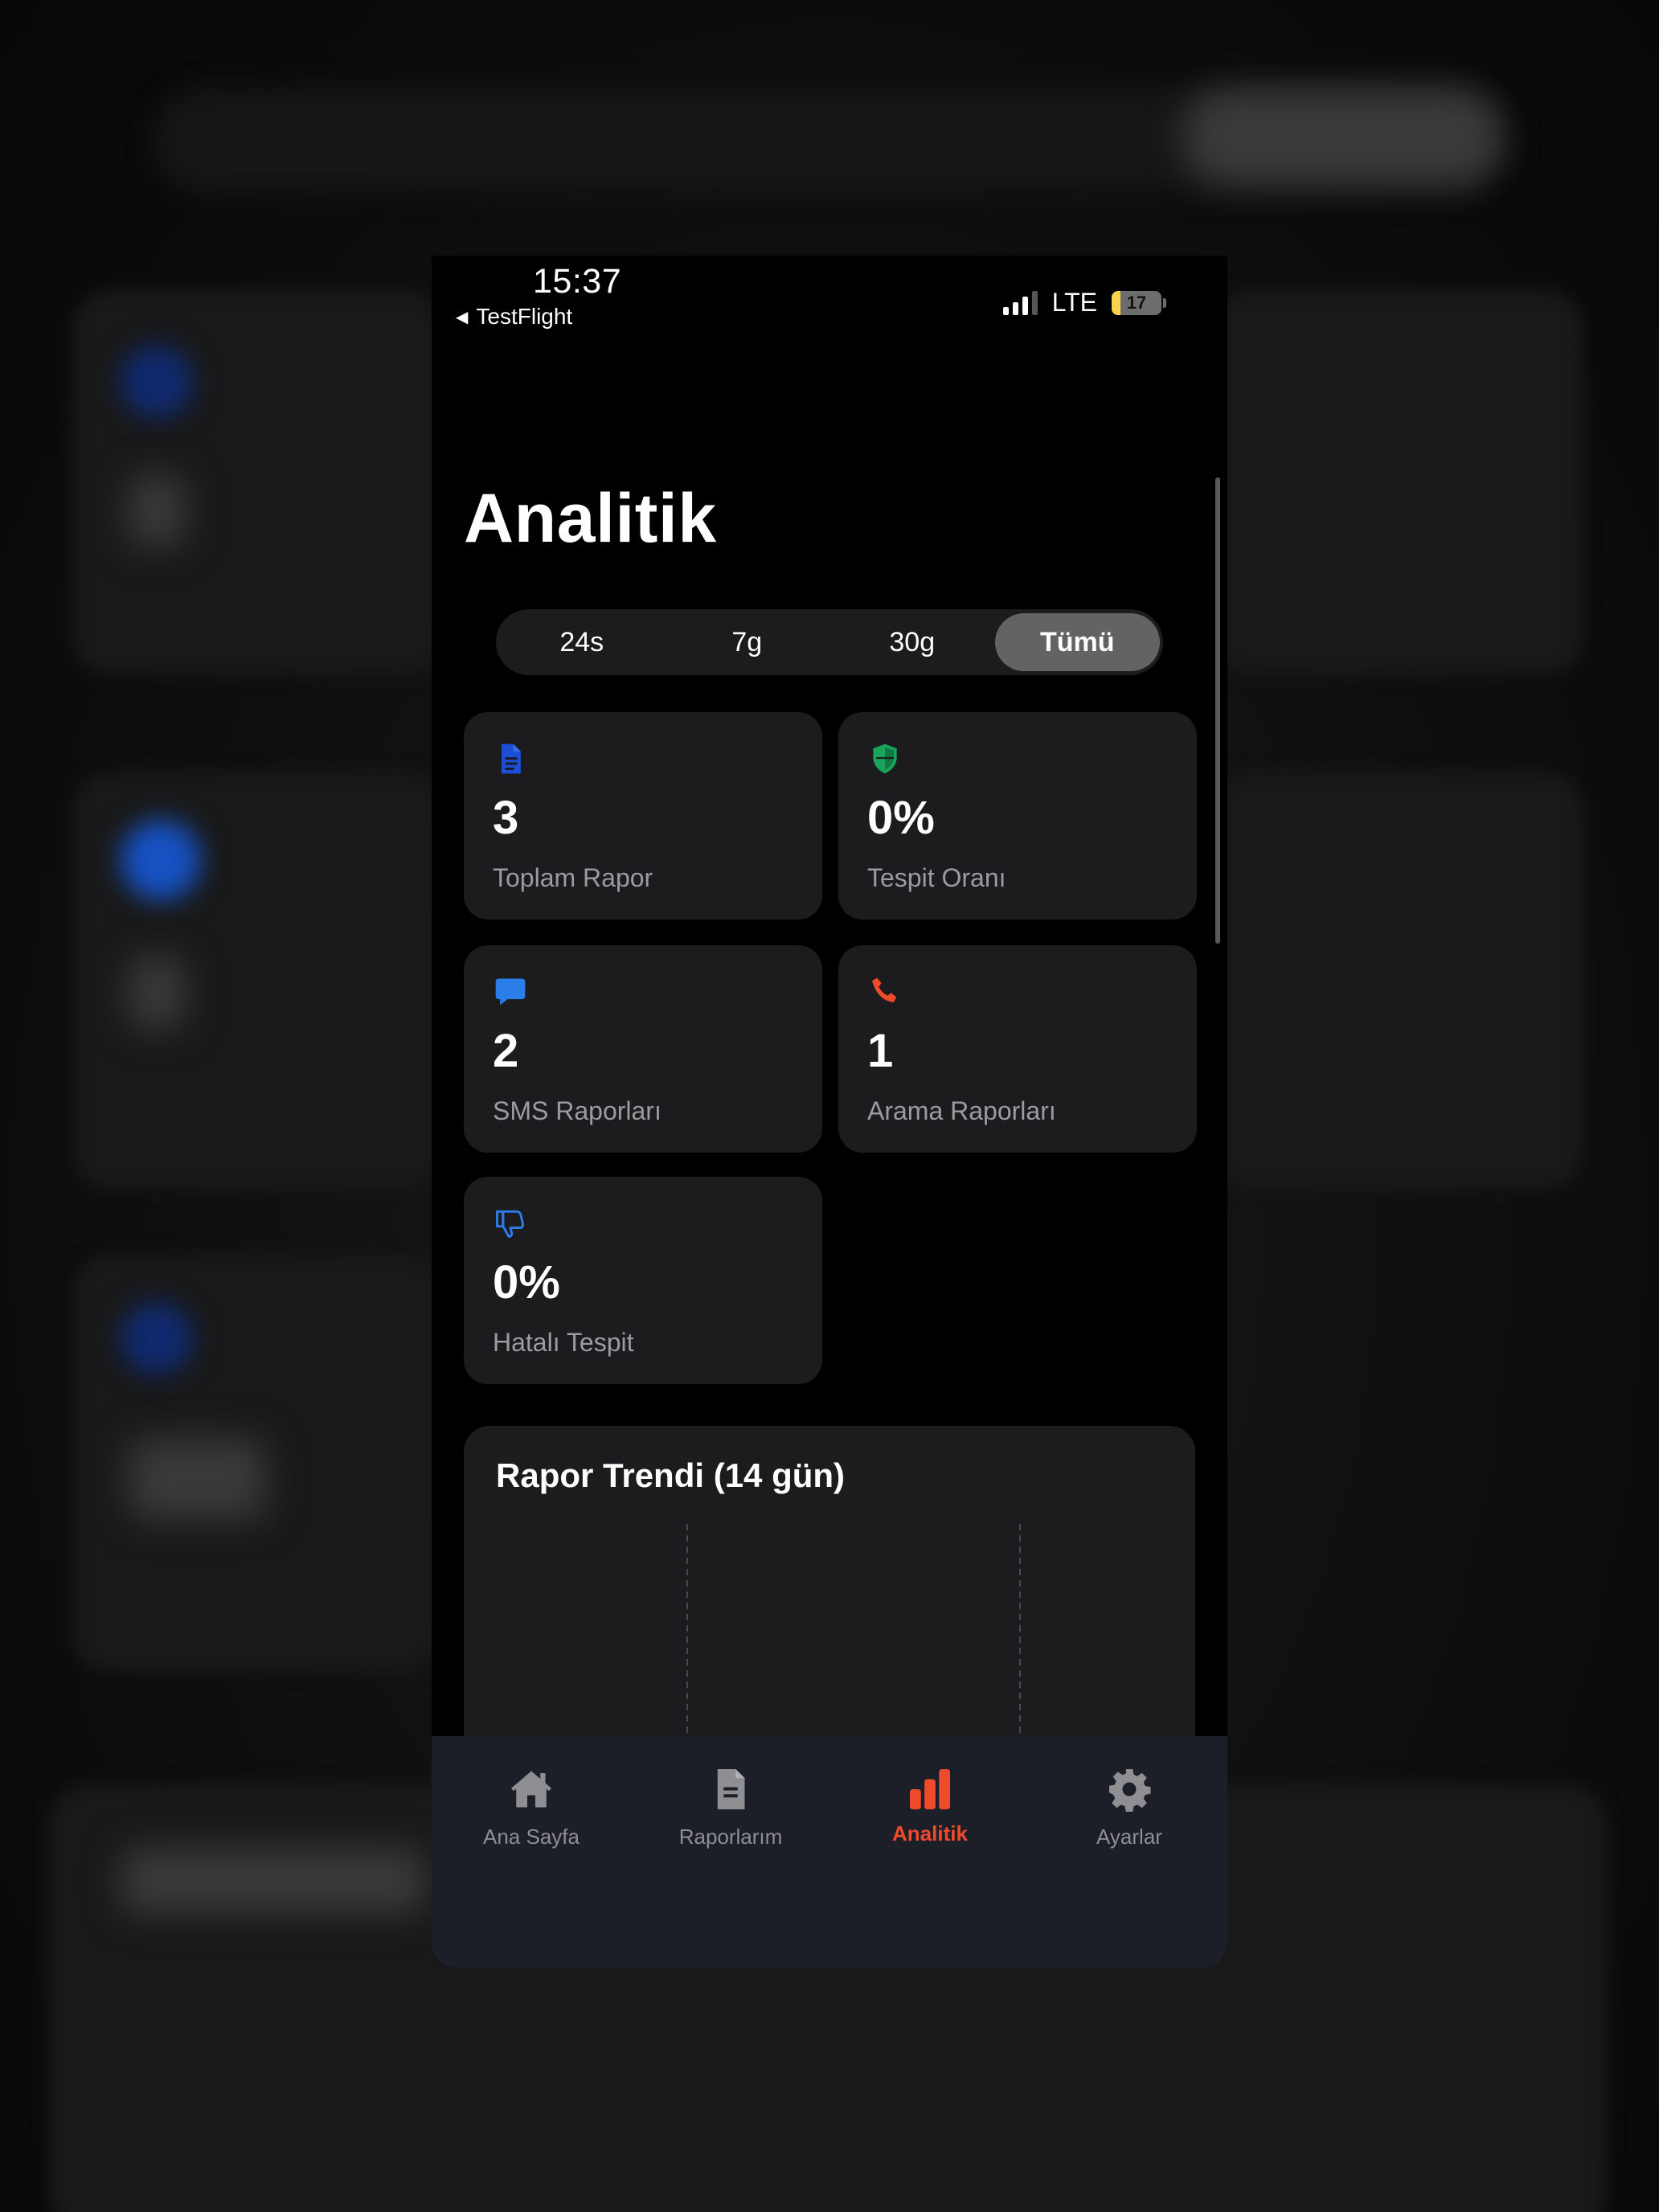 This screenshot has height=2212, width=1659. What do you see at coordinates (510, 992) in the screenshot?
I see `message-icon` at bounding box center [510, 992].